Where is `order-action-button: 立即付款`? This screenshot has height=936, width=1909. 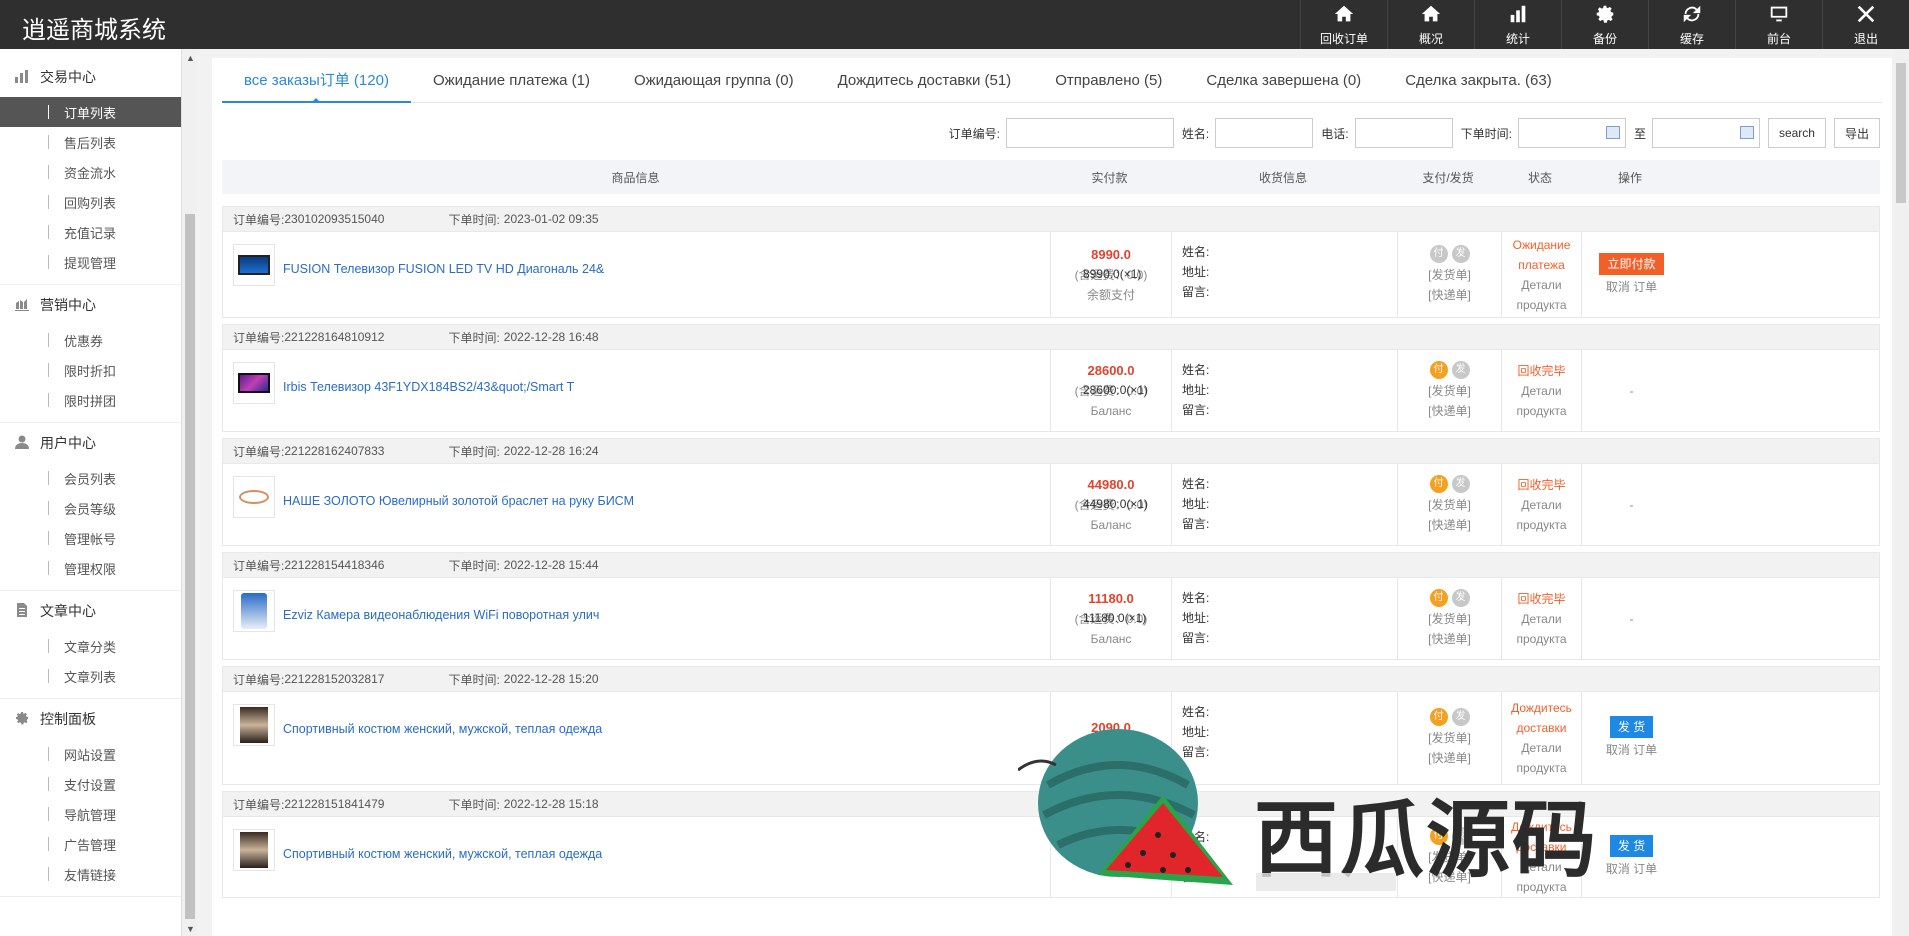 order-action-button: 立即付款 is located at coordinates (1631, 263).